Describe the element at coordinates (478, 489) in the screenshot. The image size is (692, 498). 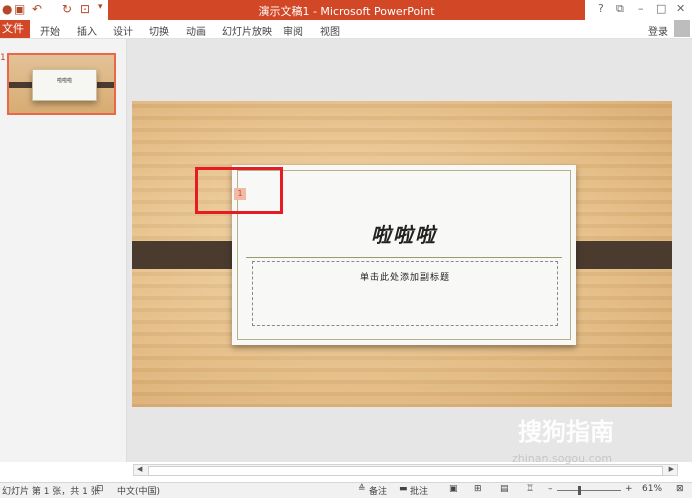
I see `slide-sorter-icon: ⊞` at that location.